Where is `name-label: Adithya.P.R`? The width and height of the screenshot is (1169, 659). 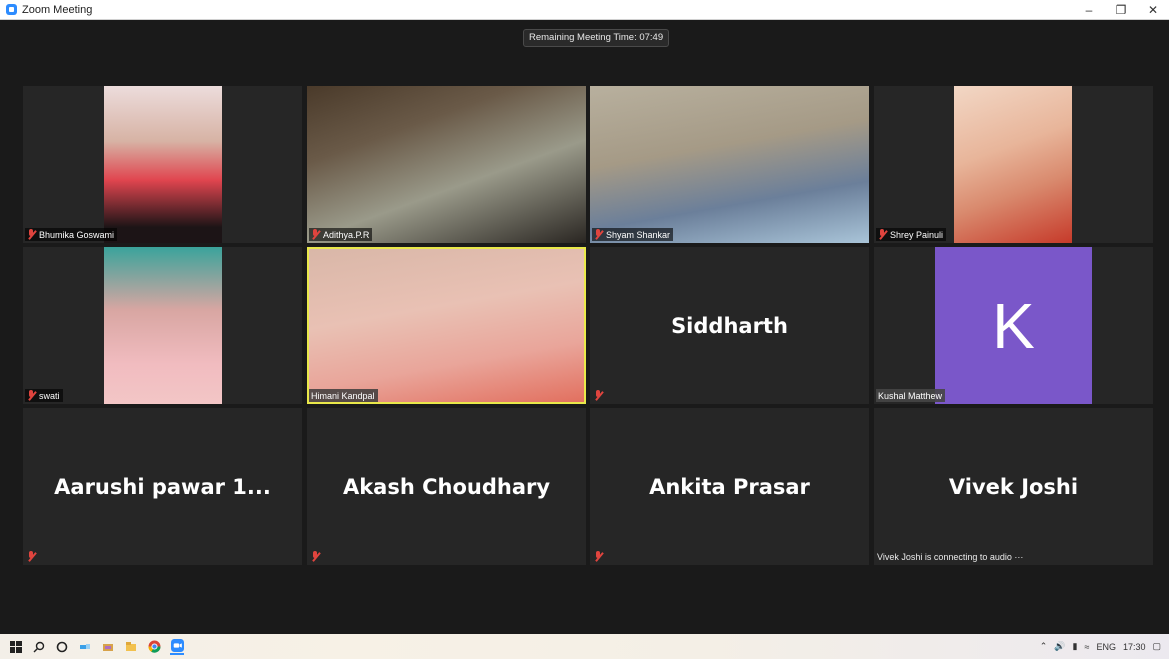 name-label: Adithya.P.R is located at coordinates (341, 234).